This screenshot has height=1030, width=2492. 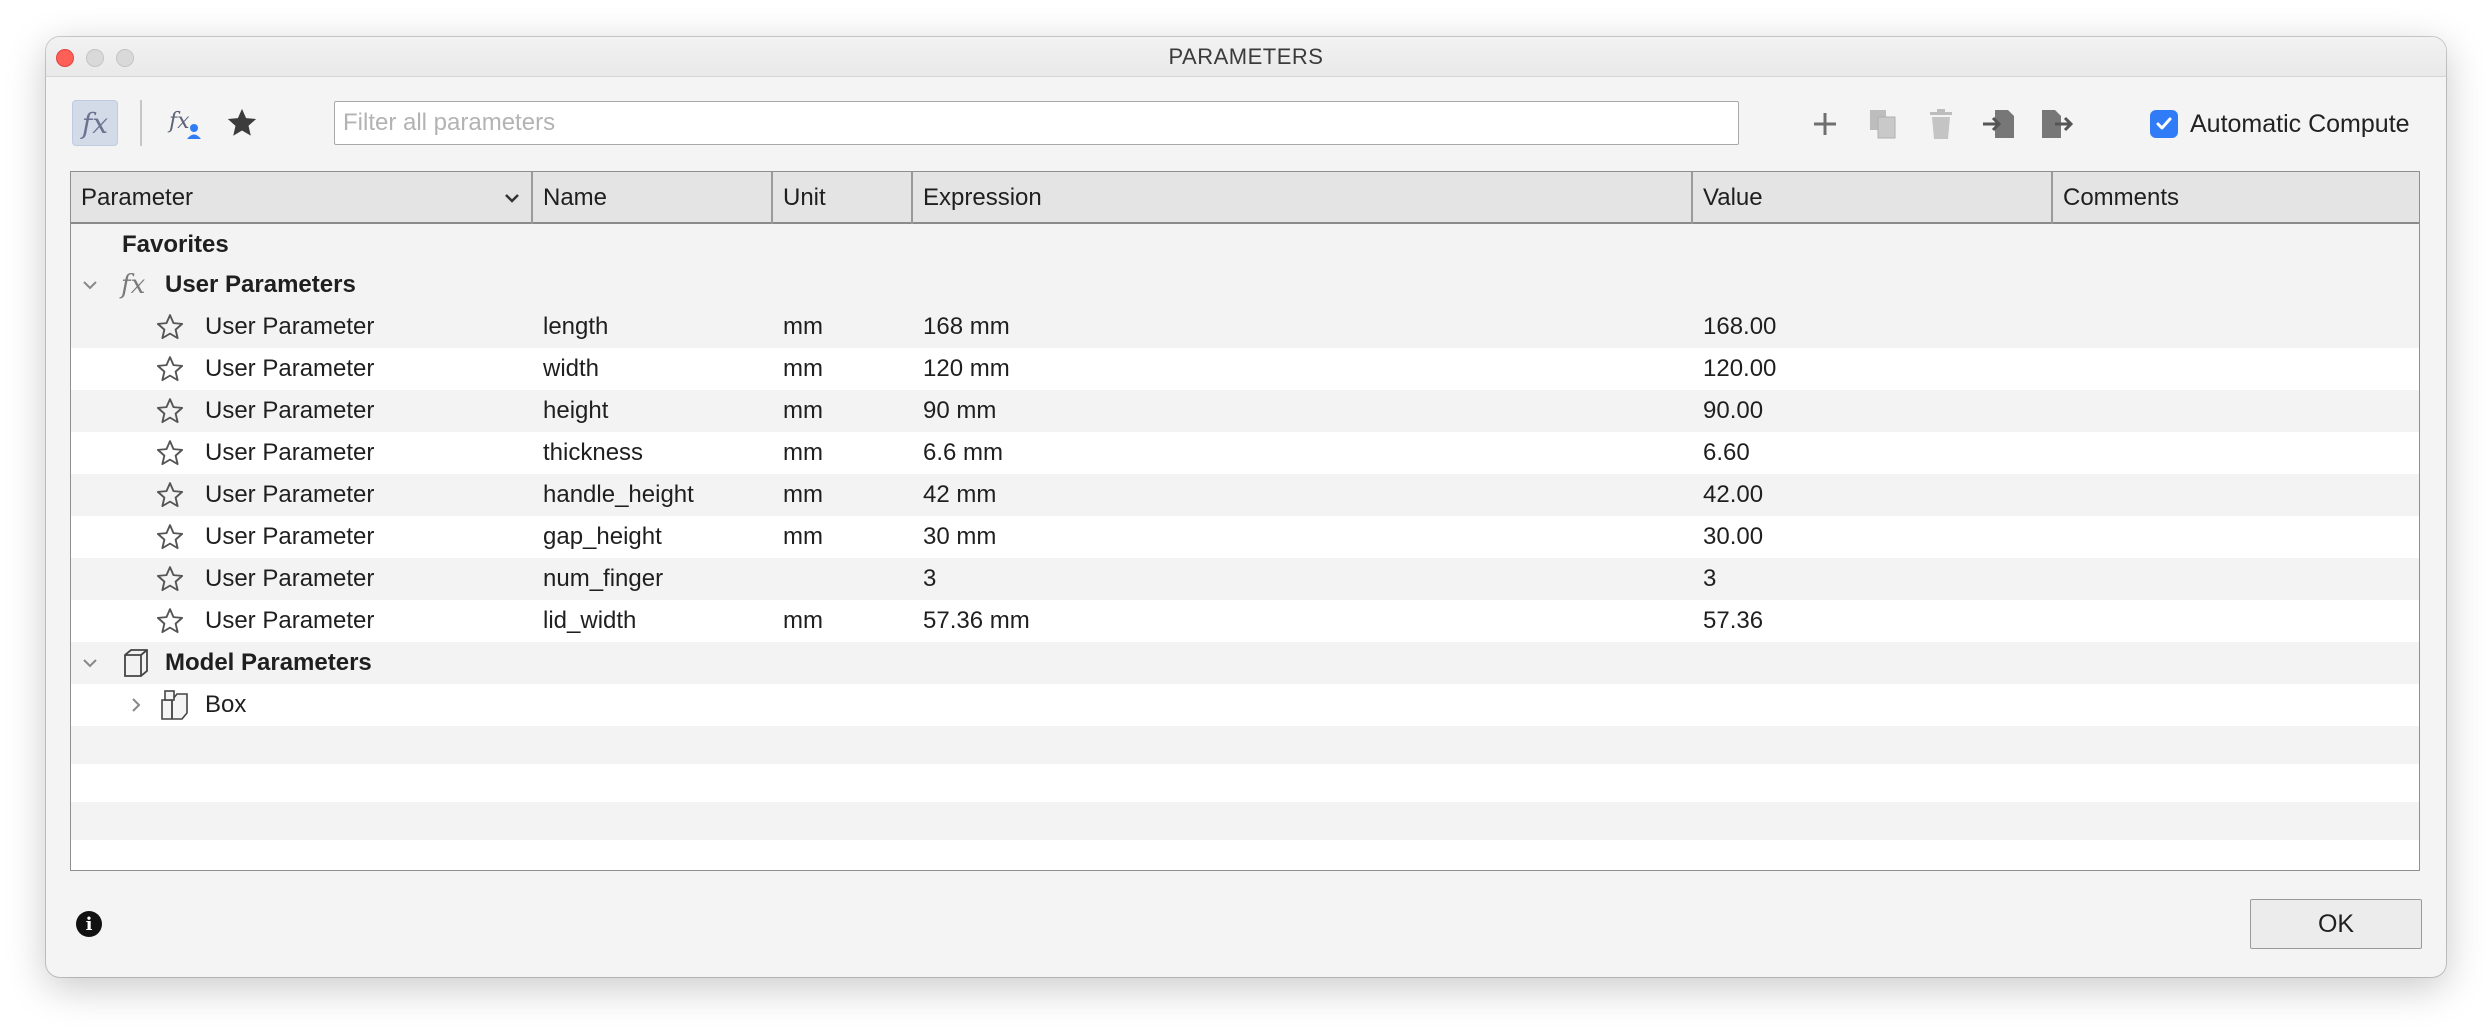 I want to click on fx-icon: fx, so click(x=133, y=285).